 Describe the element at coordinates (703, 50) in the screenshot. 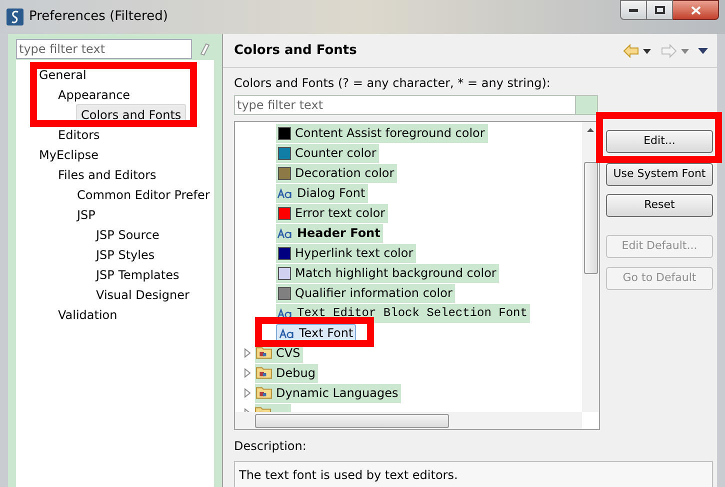

I see `view-menu-icon` at that location.